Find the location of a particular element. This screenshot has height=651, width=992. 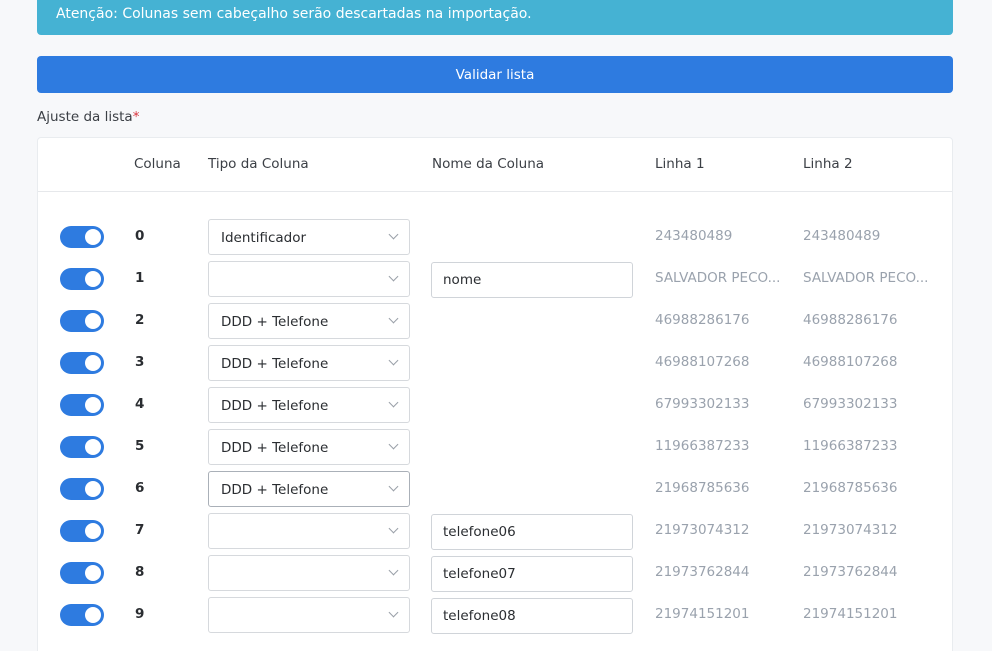

line-1-sample: 11966387233 is located at coordinates (702, 446).